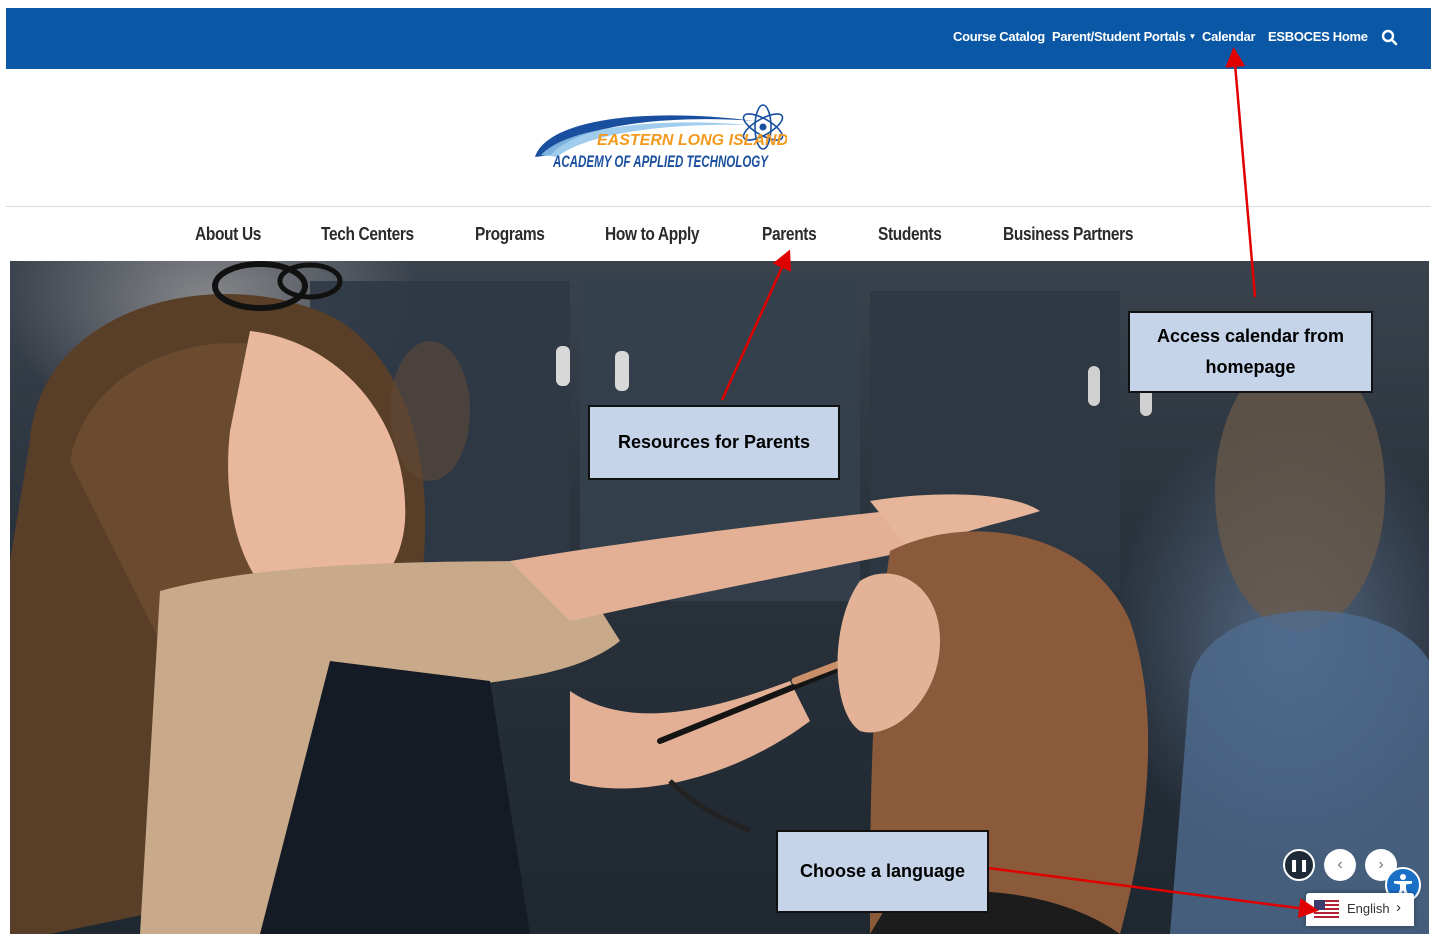  What do you see at coordinates (714, 442) in the screenshot?
I see `parents-callout: Resources for Parents` at bounding box center [714, 442].